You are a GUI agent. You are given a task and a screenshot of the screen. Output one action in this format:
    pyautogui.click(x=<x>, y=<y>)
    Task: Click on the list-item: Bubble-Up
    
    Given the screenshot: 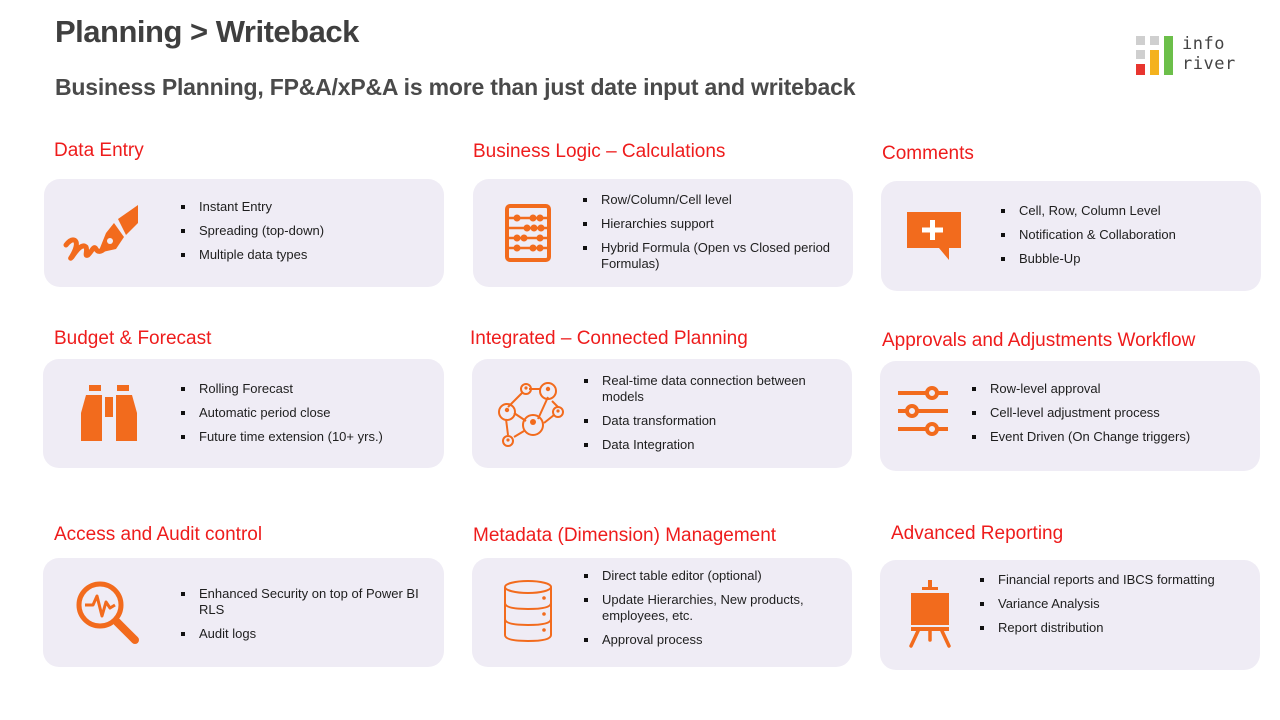 What is the action you would take?
    pyautogui.click(x=1088, y=259)
    